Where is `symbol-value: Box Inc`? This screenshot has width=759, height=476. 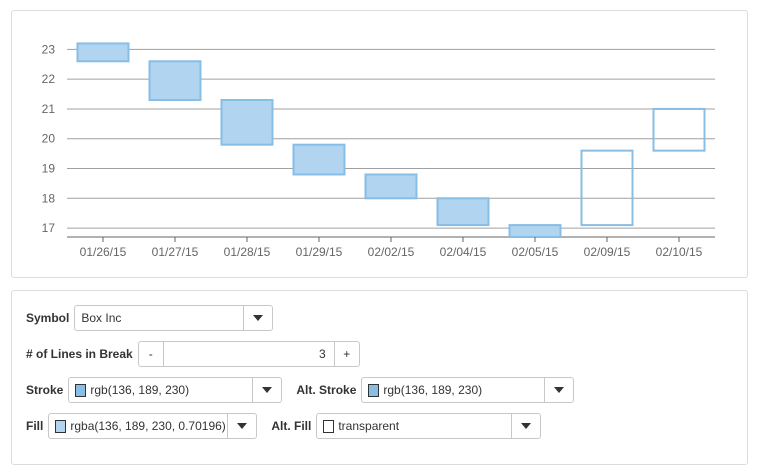 symbol-value: Box Inc is located at coordinates (101, 318).